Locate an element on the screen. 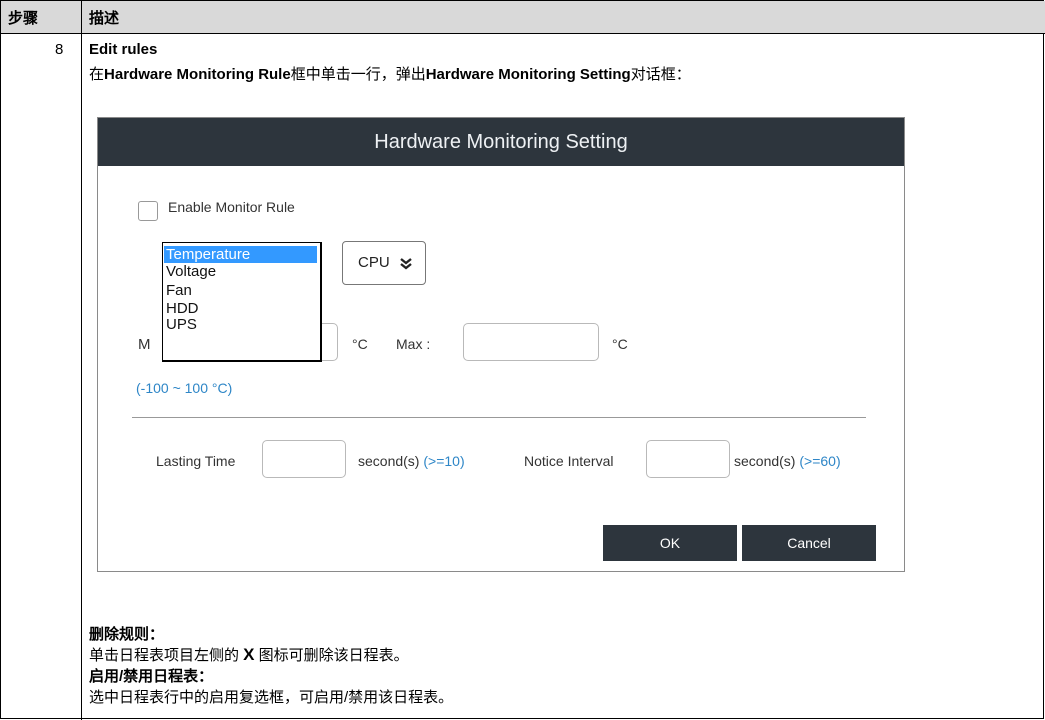 Image resolution: width=1045 pixels, height=720 pixels. min-label-fragment: M is located at coordinates (144, 344).